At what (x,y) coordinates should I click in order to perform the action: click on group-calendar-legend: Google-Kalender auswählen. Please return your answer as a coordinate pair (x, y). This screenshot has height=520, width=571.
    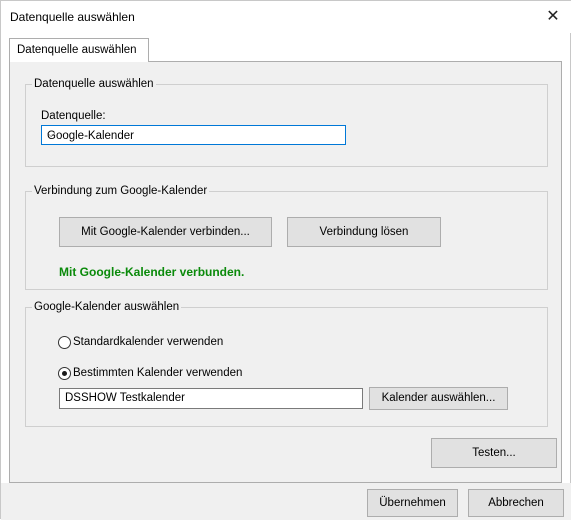
    Looking at the image, I should click on (107, 307).